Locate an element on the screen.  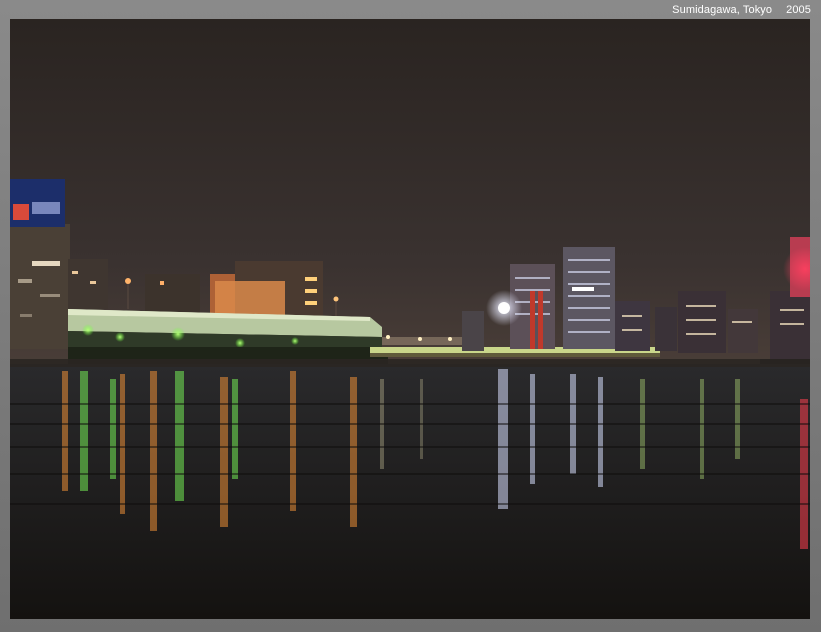
caption-location: Sumidagawa, Tokyo is located at coordinates (722, 10).